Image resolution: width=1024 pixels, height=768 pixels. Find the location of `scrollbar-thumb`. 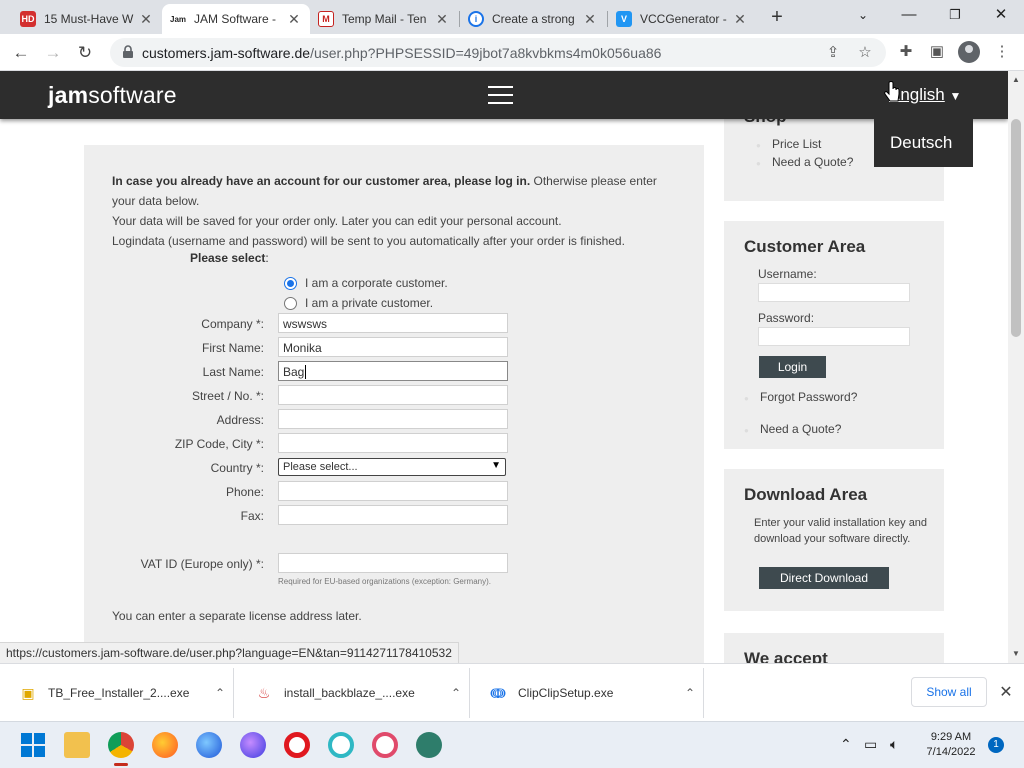

scrollbar-thumb is located at coordinates (1016, 228).